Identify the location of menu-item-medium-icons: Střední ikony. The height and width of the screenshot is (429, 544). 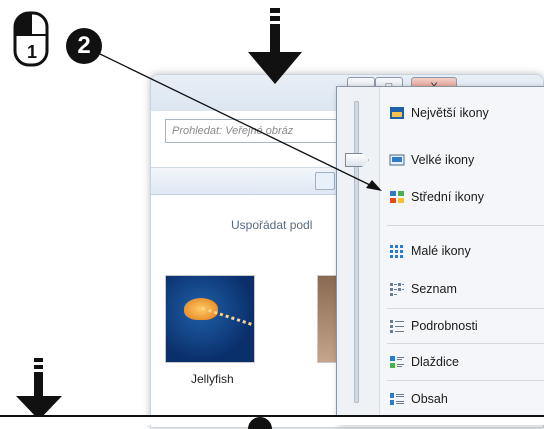
(436, 197).